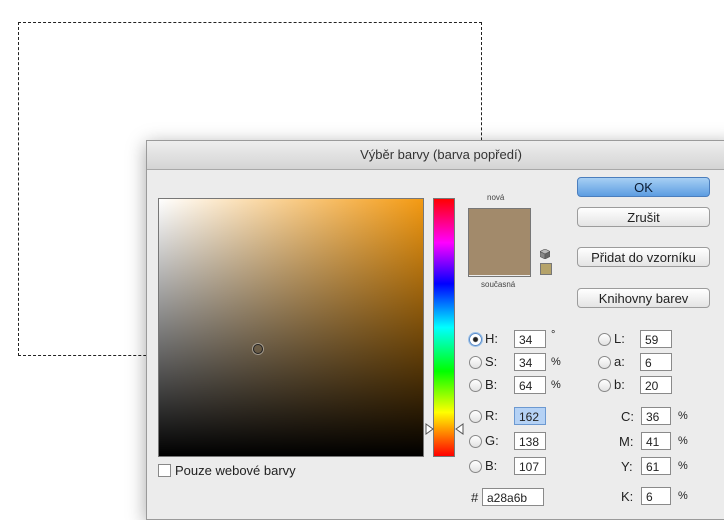  Describe the element at coordinates (491, 338) in the screenshot. I see `label-h: H:` at that location.